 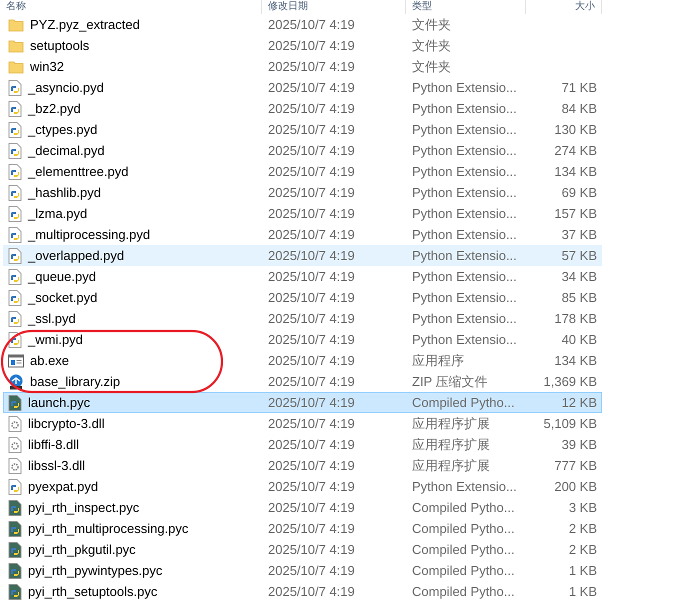 I want to click on file-row: setuptools 2025/10/7 4:19 文件夹, so click(x=302, y=45).